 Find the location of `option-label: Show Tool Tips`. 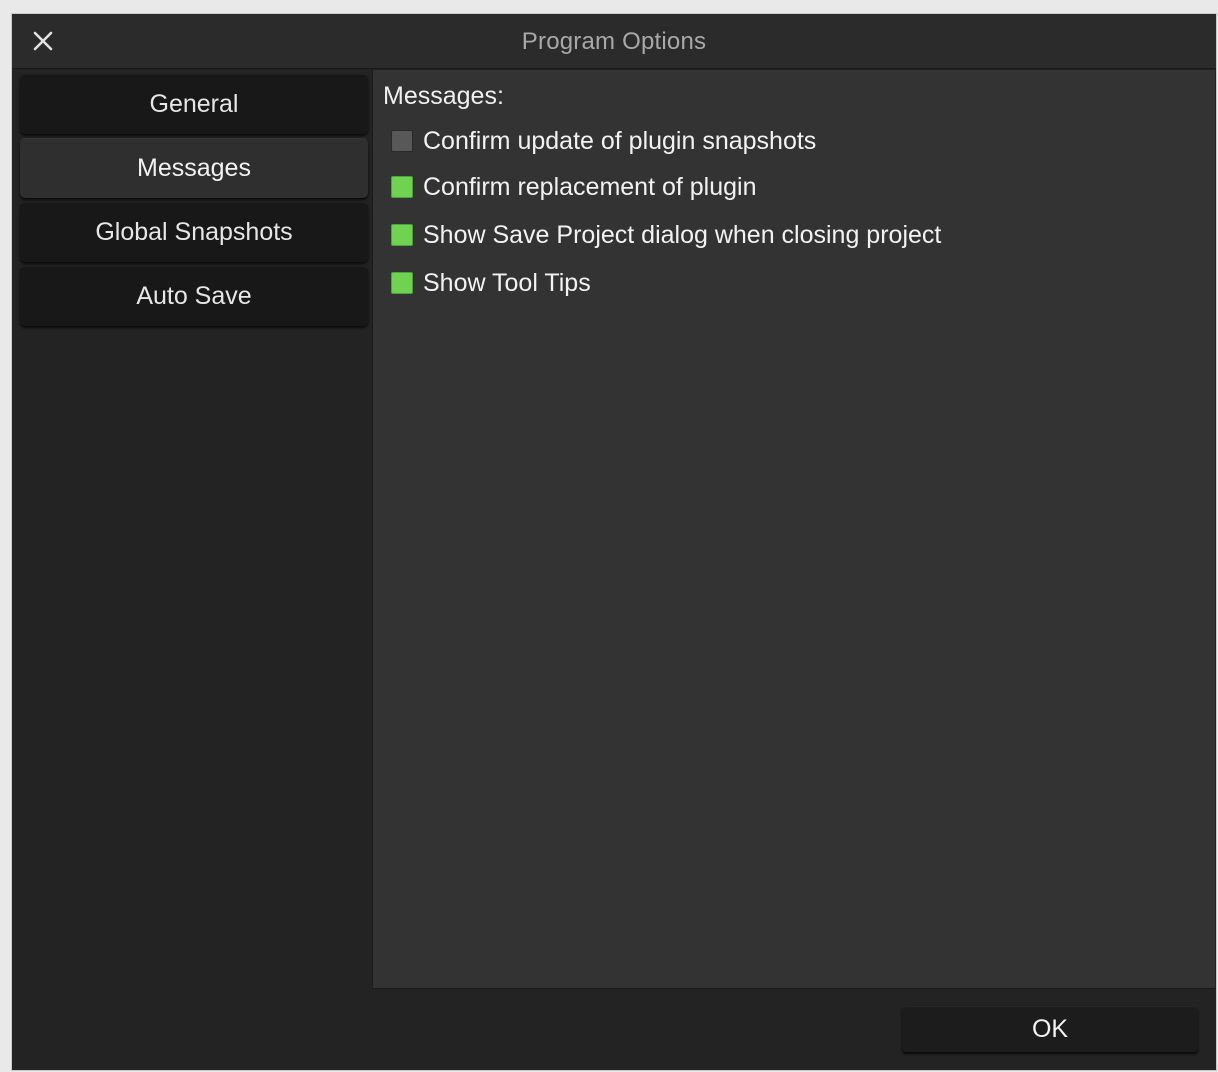

option-label: Show Tool Tips is located at coordinates (507, 282).